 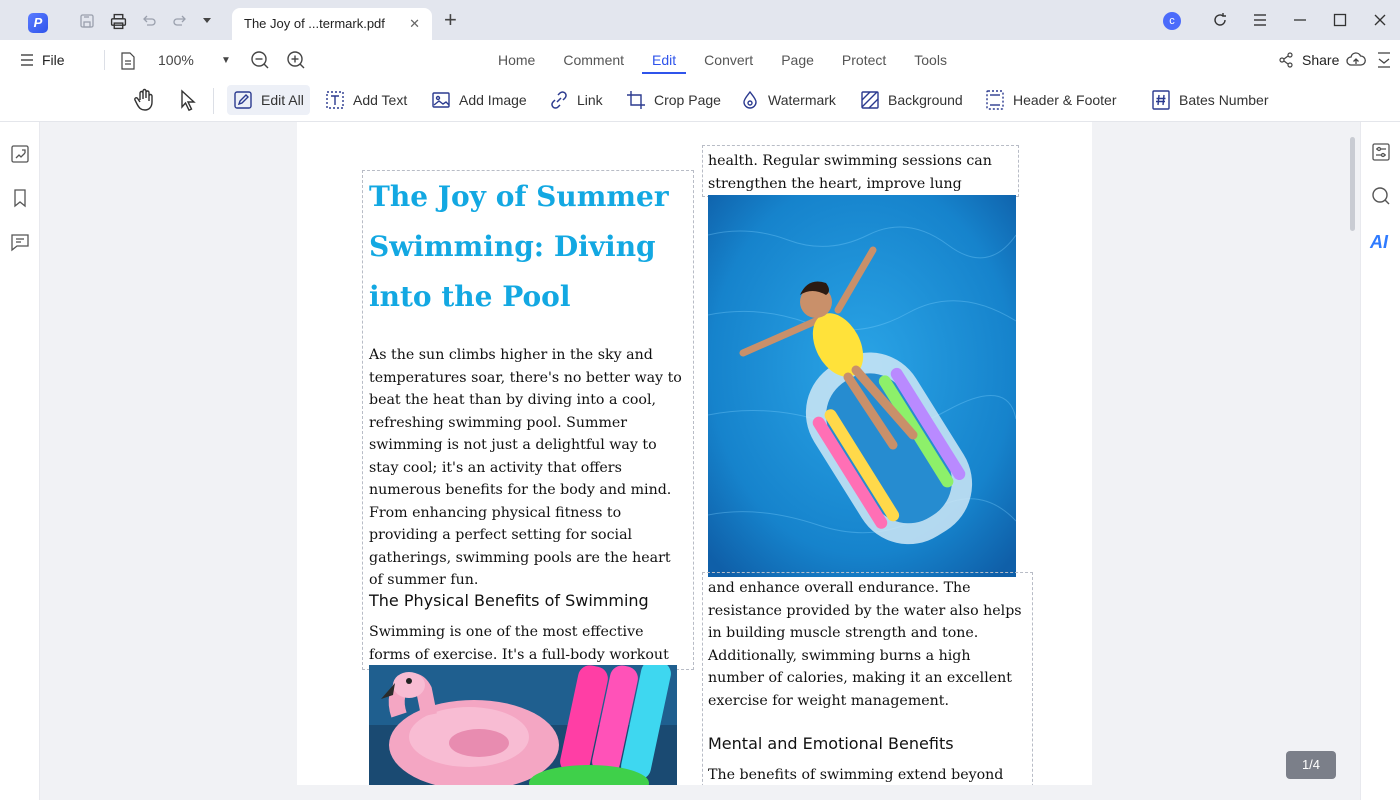 I want to click on zoom-dropdown-icon: ▼, so click(x=226, y=60).